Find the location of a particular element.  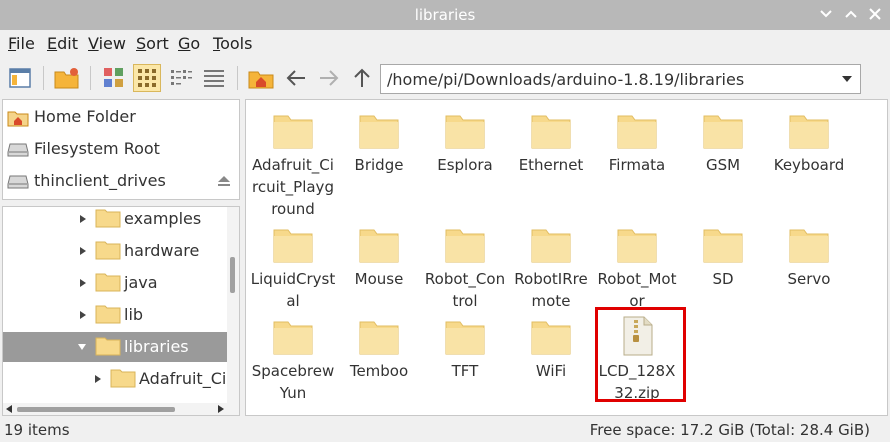

close-button is located at coordinates (875, 14).